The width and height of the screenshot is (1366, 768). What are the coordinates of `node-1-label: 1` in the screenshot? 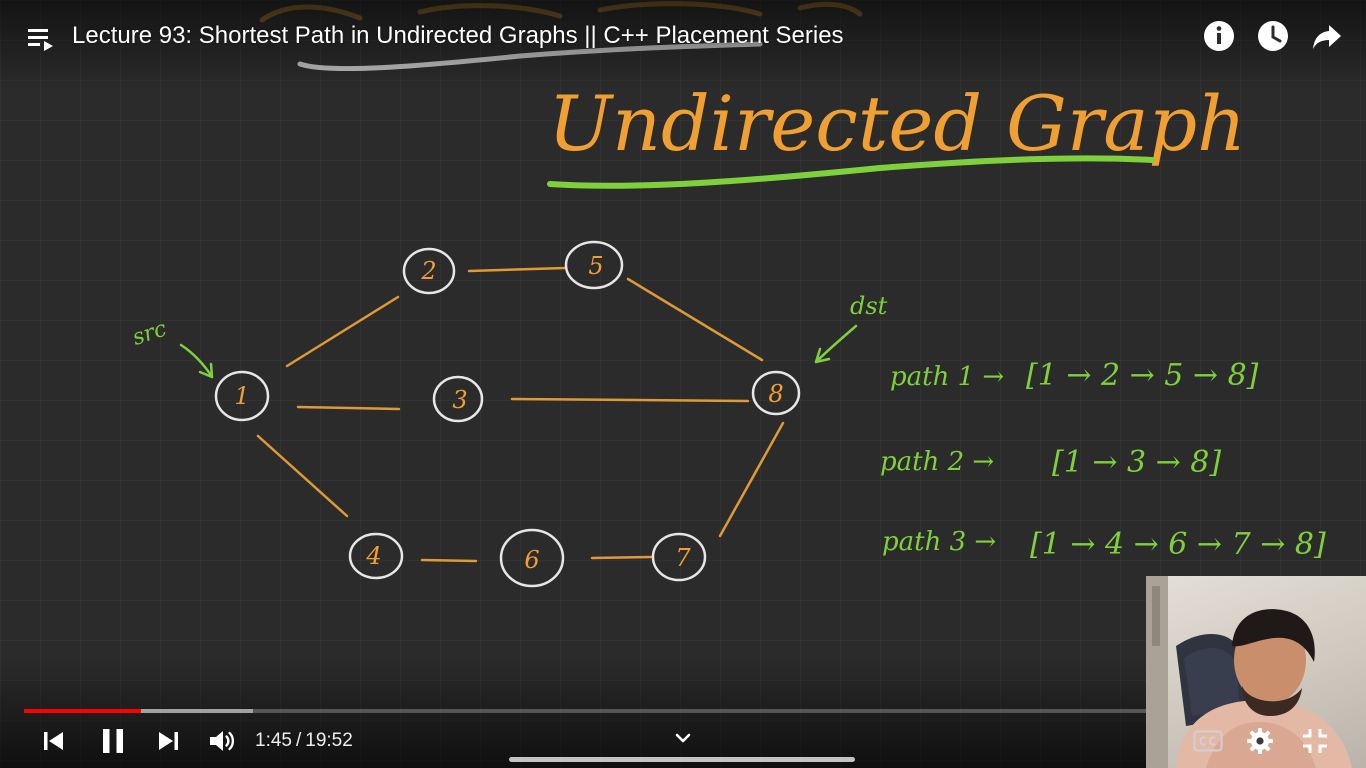 It's located at (241, 396).